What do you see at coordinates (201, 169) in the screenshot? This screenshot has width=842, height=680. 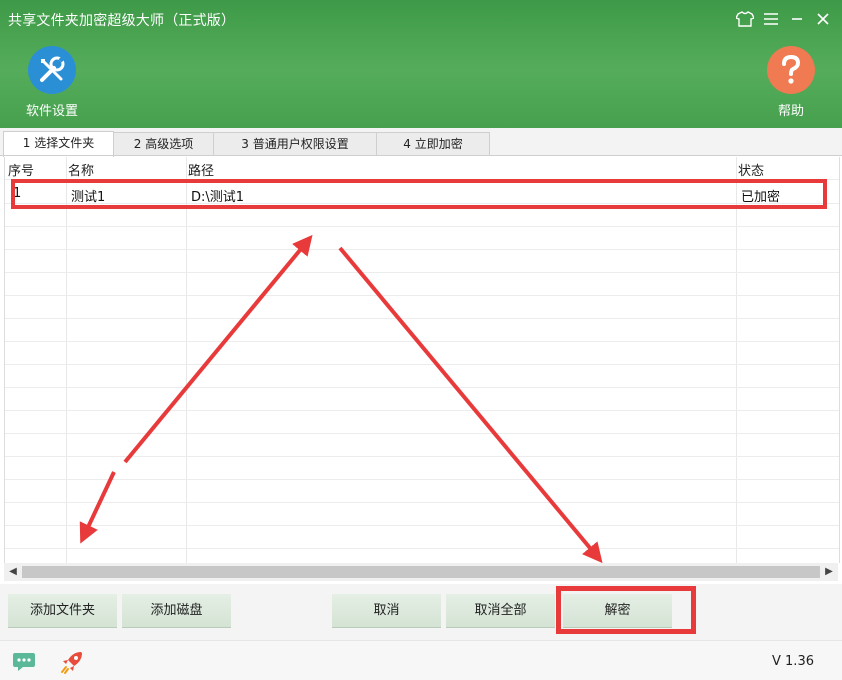 I see `column-header-path: 路径` at bounding box center [201, 169].